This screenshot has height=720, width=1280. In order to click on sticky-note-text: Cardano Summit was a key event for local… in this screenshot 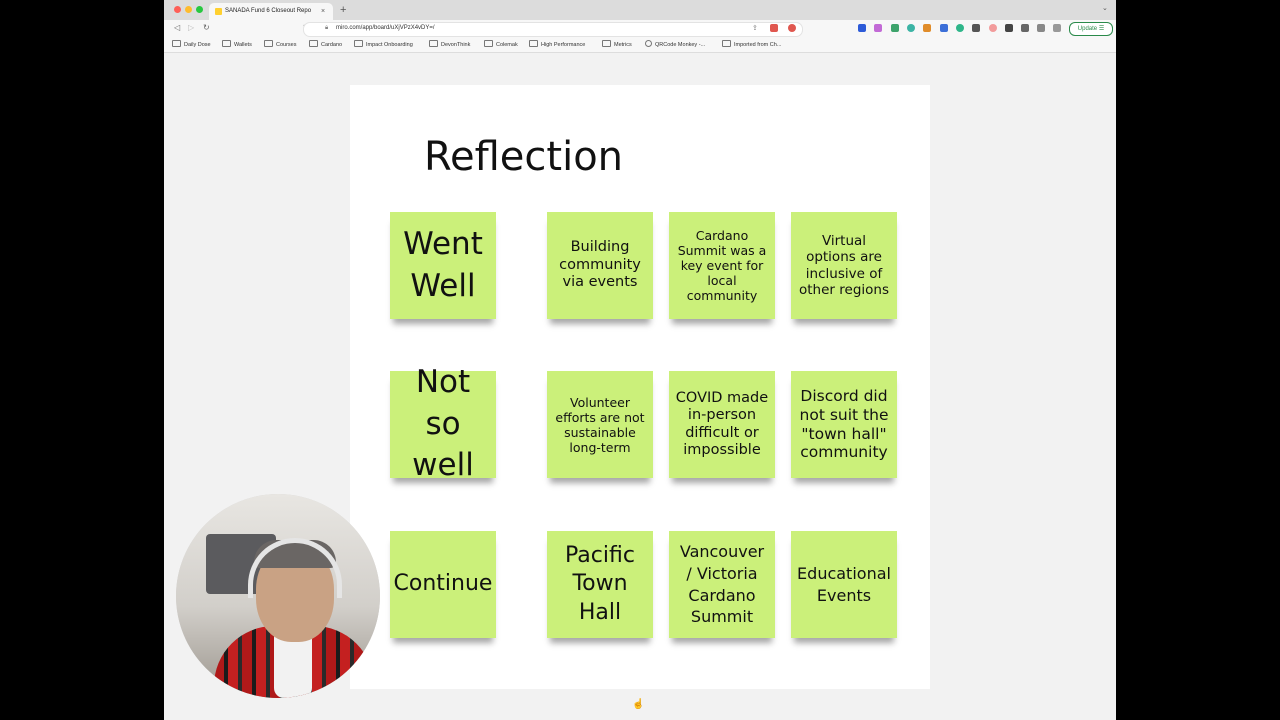, I will do `click(722, 265)`.